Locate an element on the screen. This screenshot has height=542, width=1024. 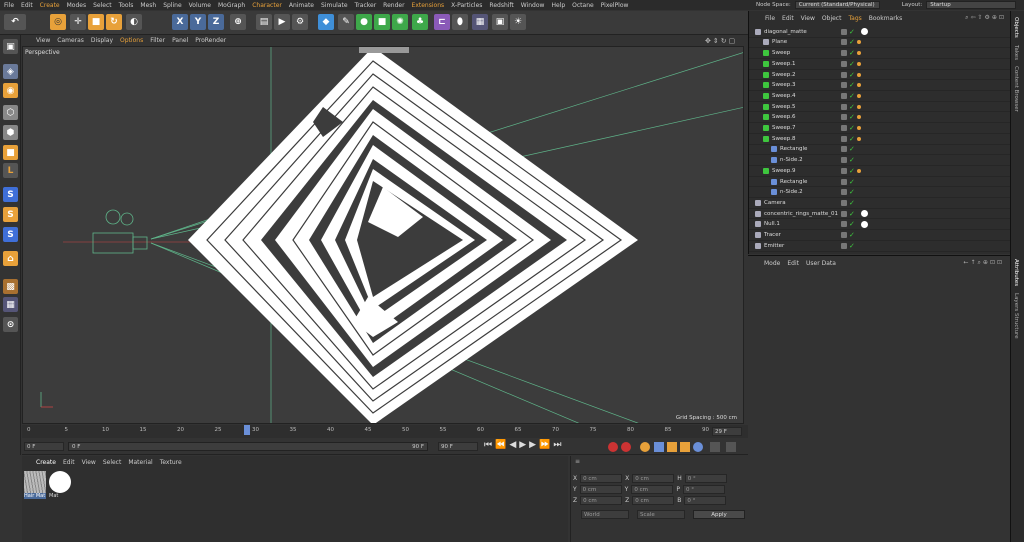
menu-item-file: File is located at coordinates (9, 5).